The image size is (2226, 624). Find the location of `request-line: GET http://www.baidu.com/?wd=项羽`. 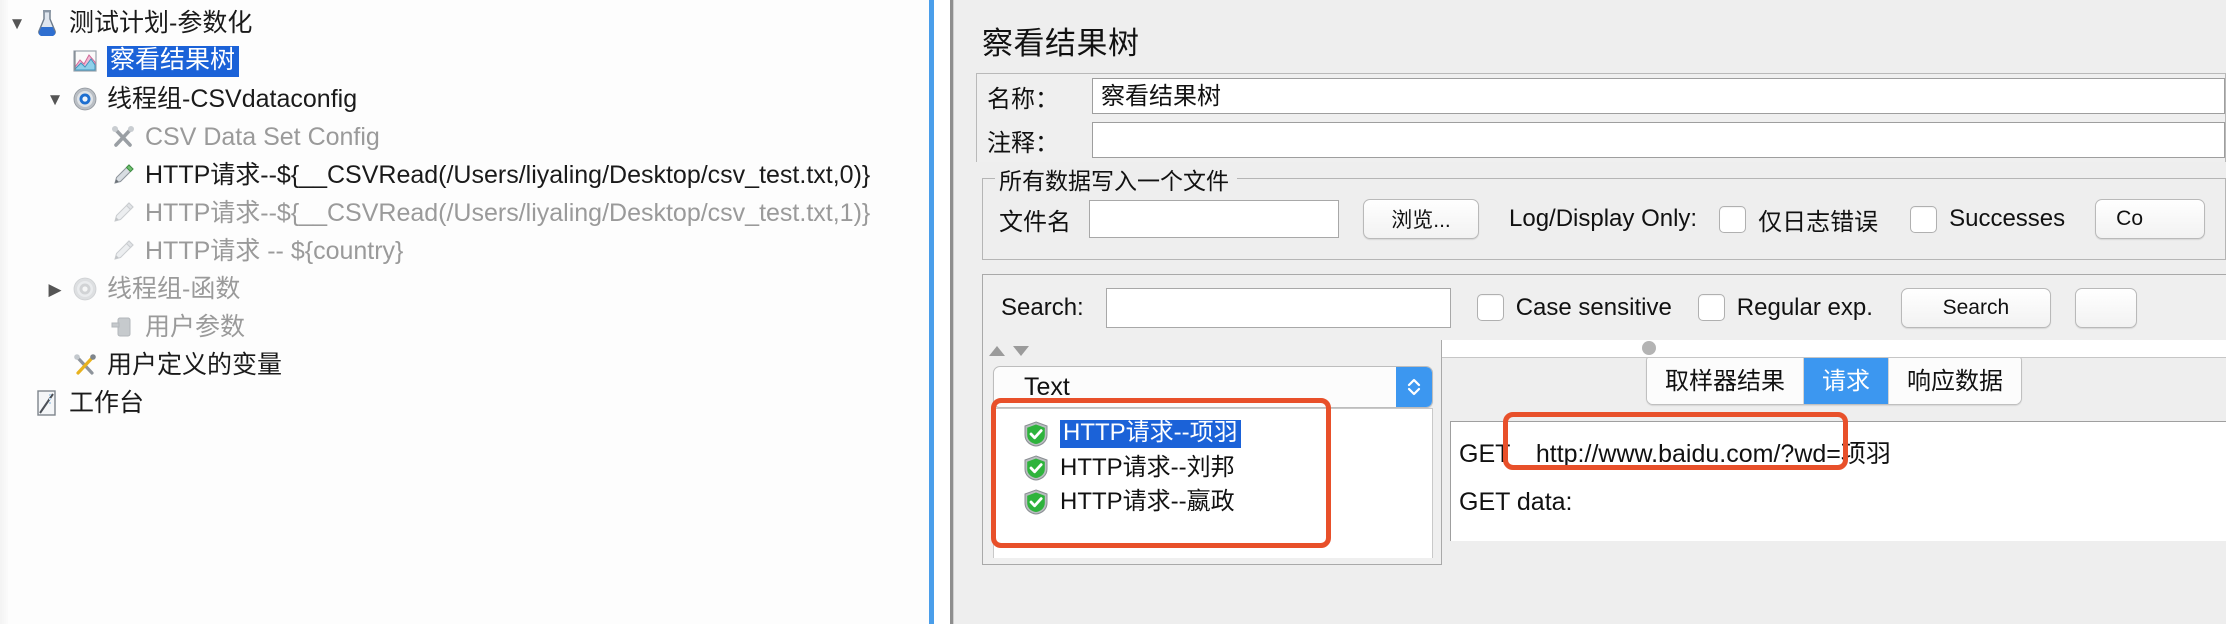

request-line: GET http://www.baidu.com/?wd=项羽 is located at coordinates (1838, 446).